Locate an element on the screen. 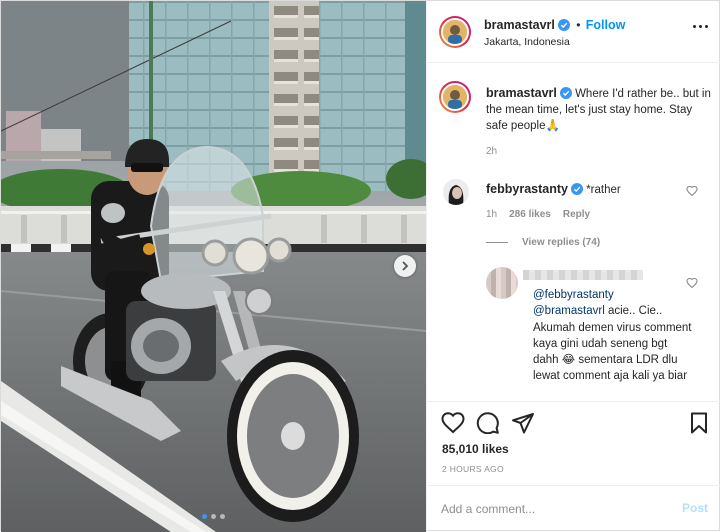  author-avatar is located at coordinates (455, 32).